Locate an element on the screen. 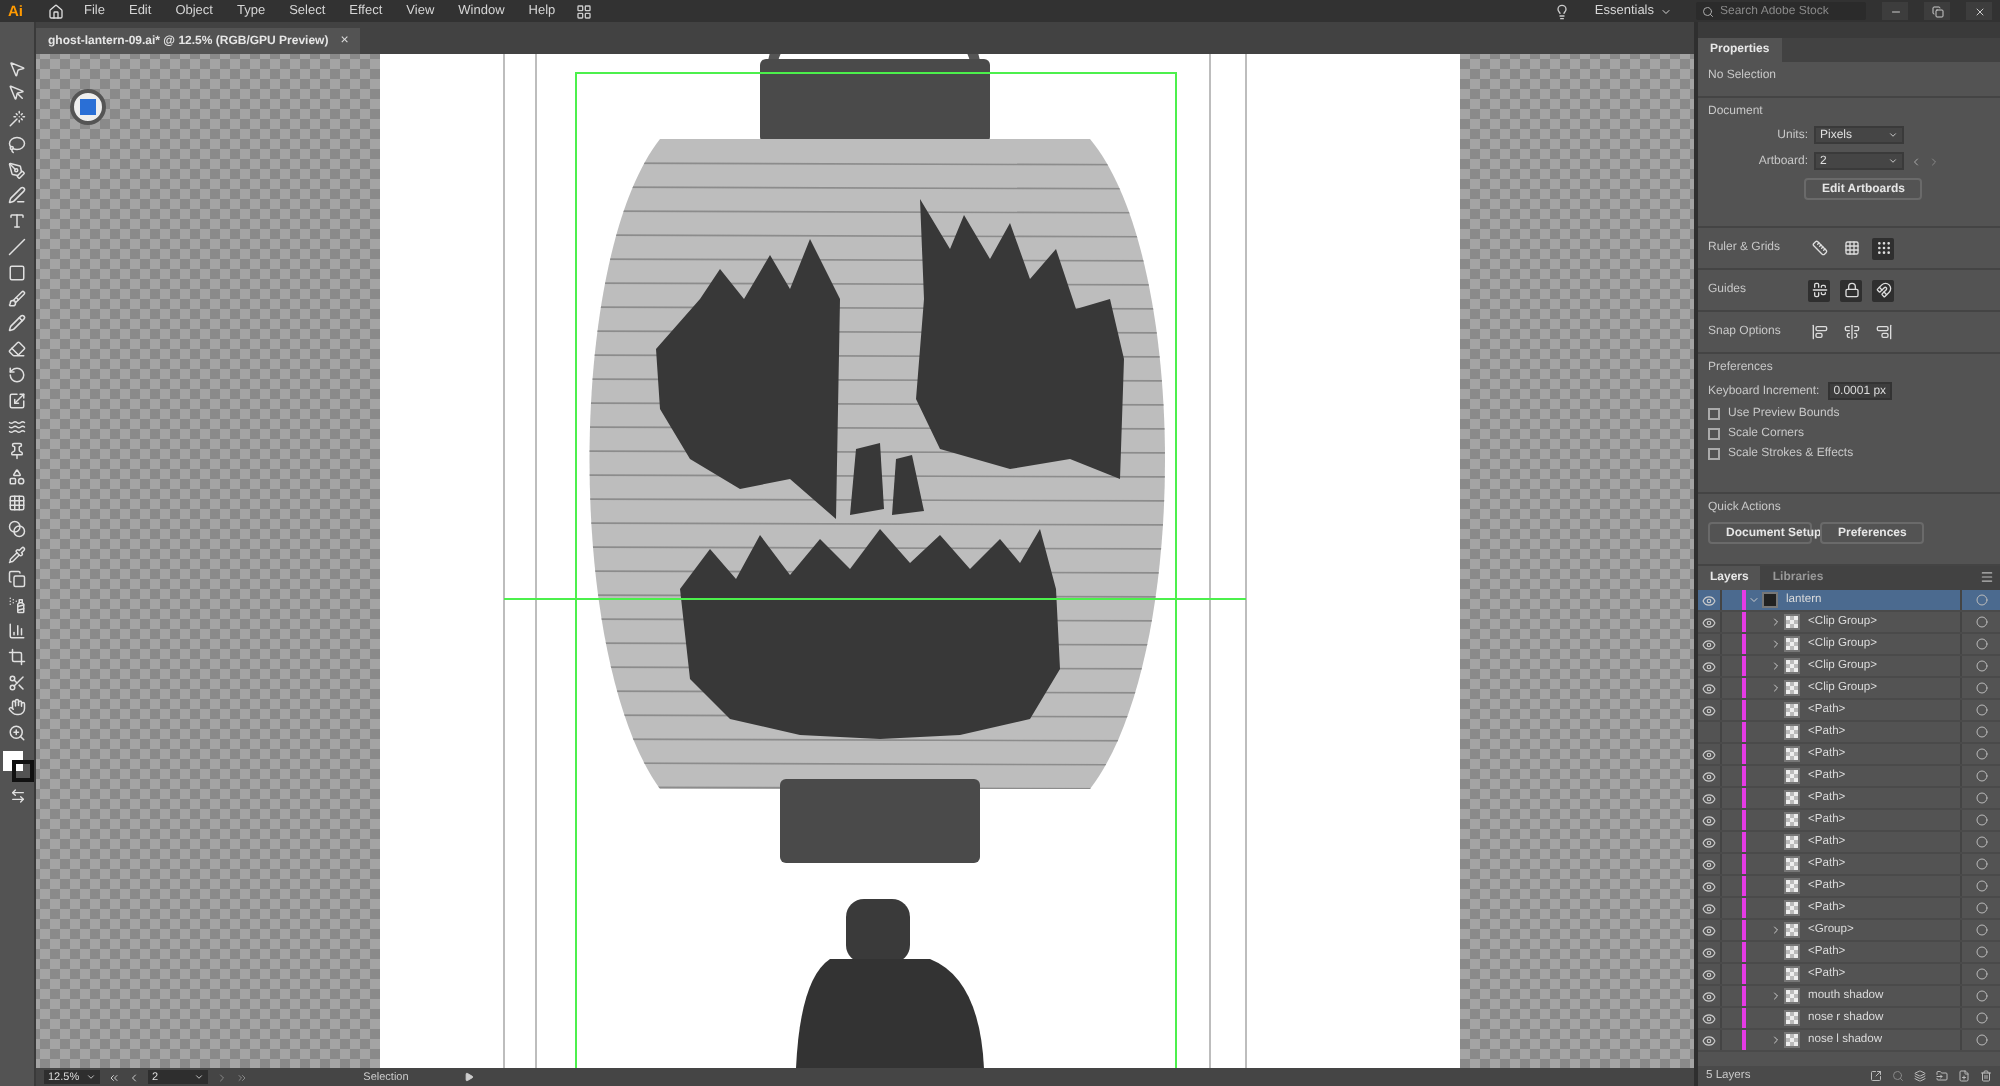 Image resolution: width=2000 pixels, height=1086 pixels. type-icon is located at coordinates (17, 221).